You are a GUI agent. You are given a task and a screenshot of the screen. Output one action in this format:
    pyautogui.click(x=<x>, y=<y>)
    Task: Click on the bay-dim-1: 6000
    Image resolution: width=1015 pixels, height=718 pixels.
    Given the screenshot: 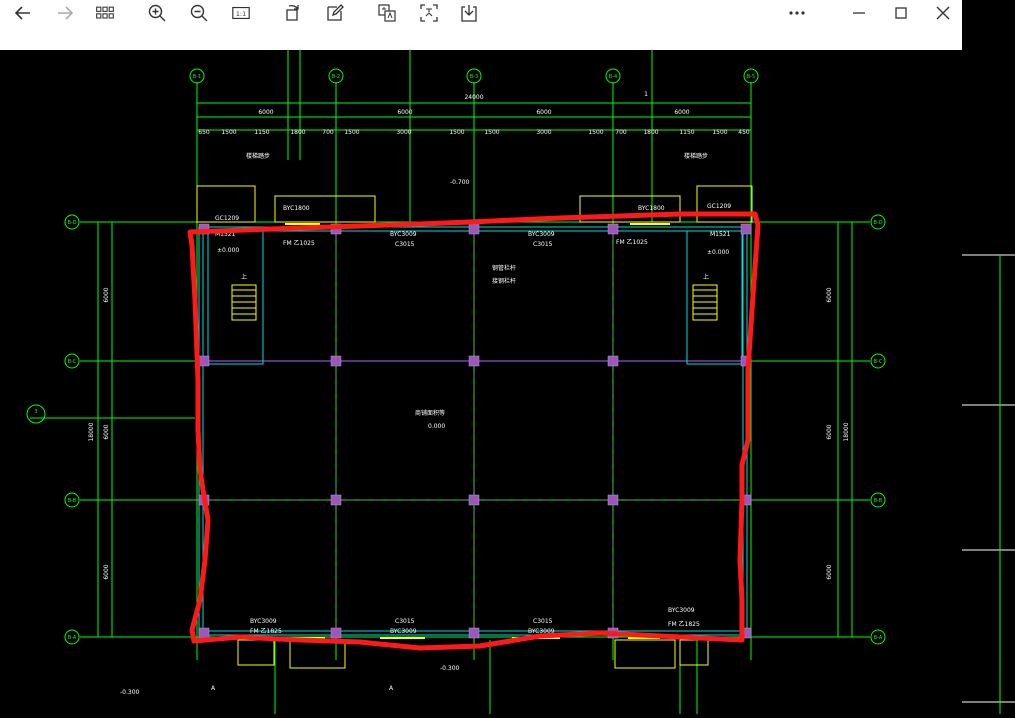 What is the action you would take?
    pyautogui.click(x=265, y=112)
    